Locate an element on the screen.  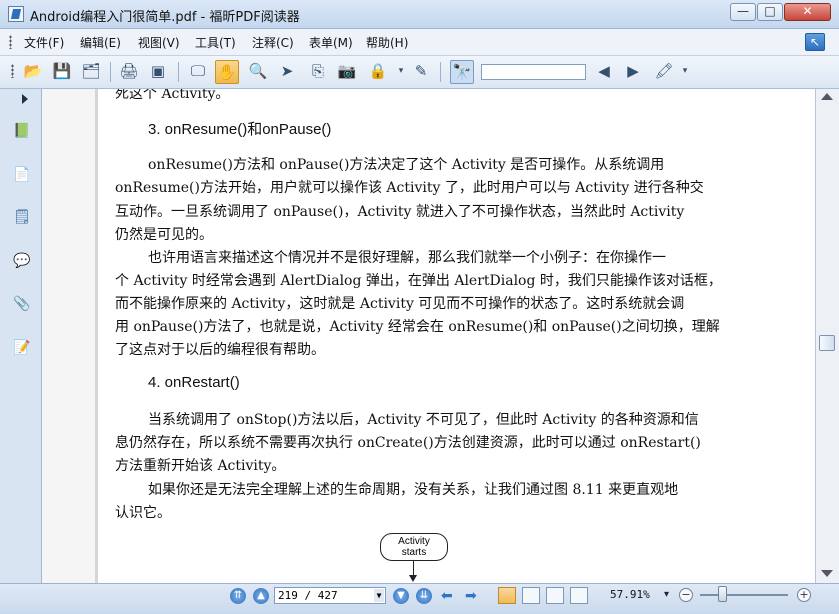
main-toolbar: 📂 💾 🗂 🖨 ▣ 🖵 ✋ 🔍 ➤ ⎘ 📷 🔒 ▾ ✎ 🔭 ◀ ▶ 🖍 ▾ is located at coordinates (419, 72).